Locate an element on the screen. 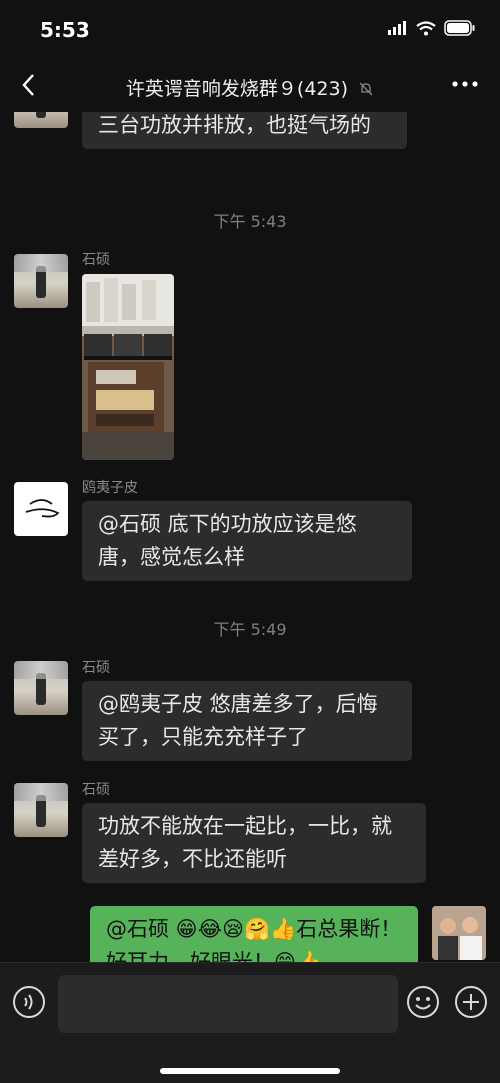 The height and width of the screenshot is (1083, 500). timestamp: 下午 5:49 is located at coordinates (250, 629).